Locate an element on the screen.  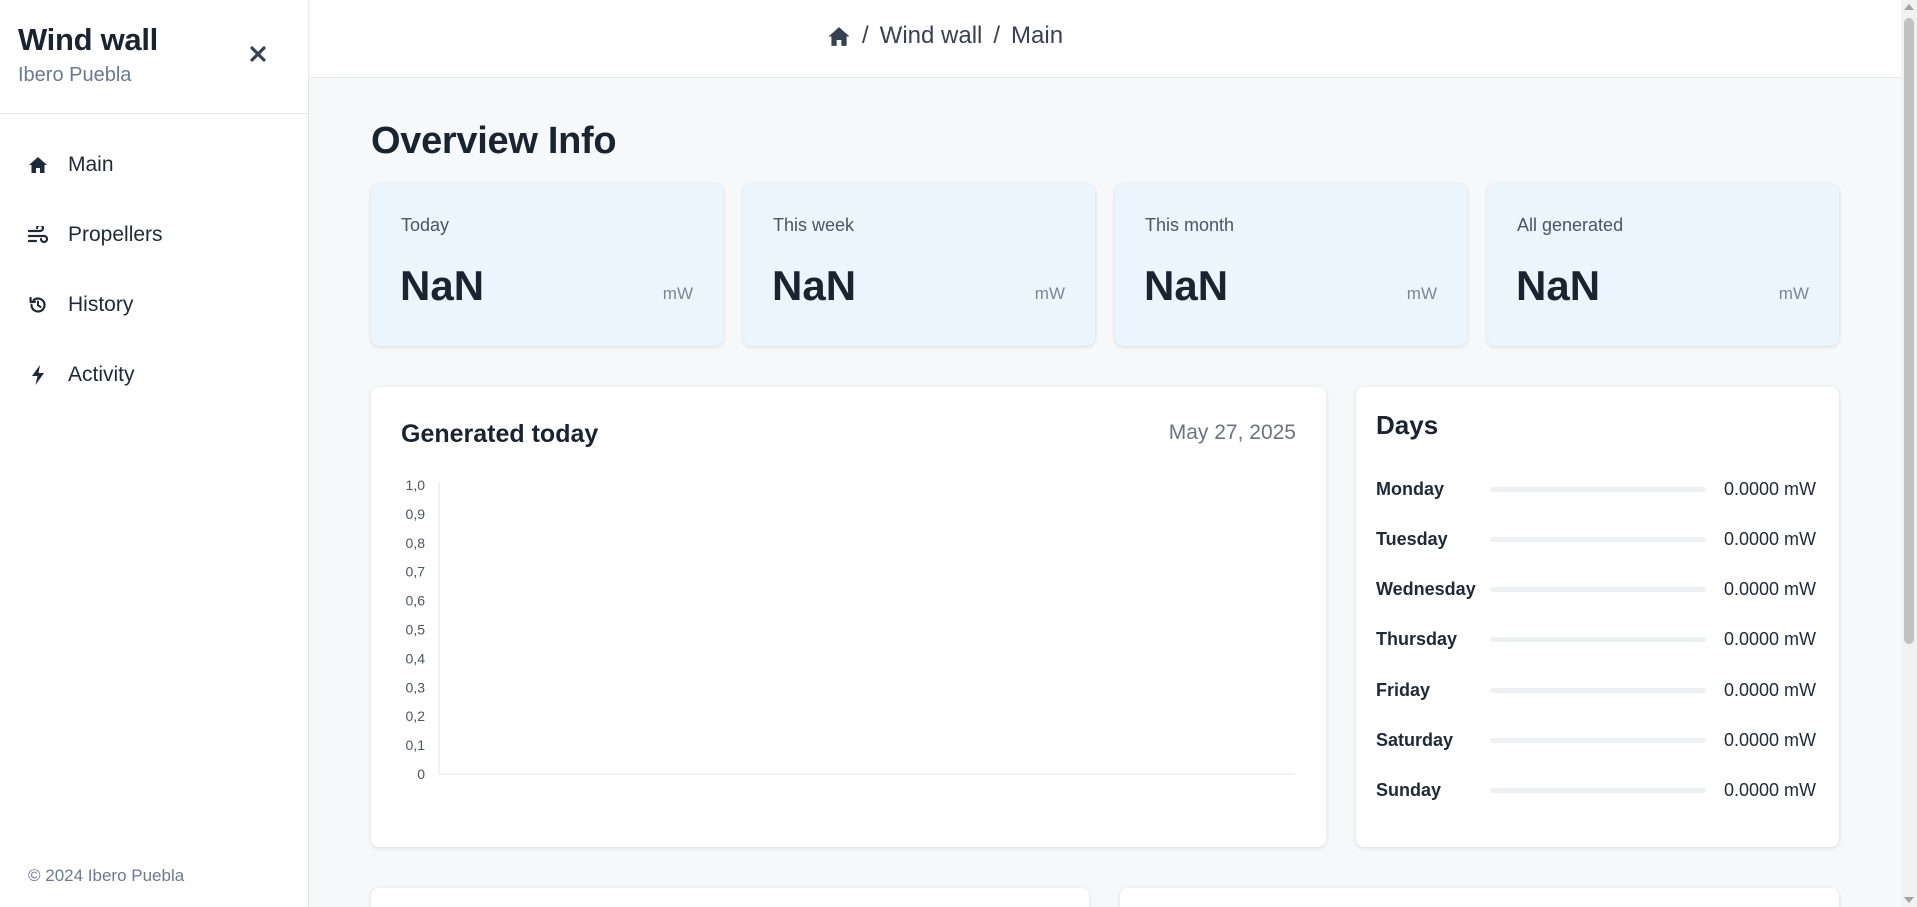
sidebar-item-label: Propellers is located at coordinates (115, 234).